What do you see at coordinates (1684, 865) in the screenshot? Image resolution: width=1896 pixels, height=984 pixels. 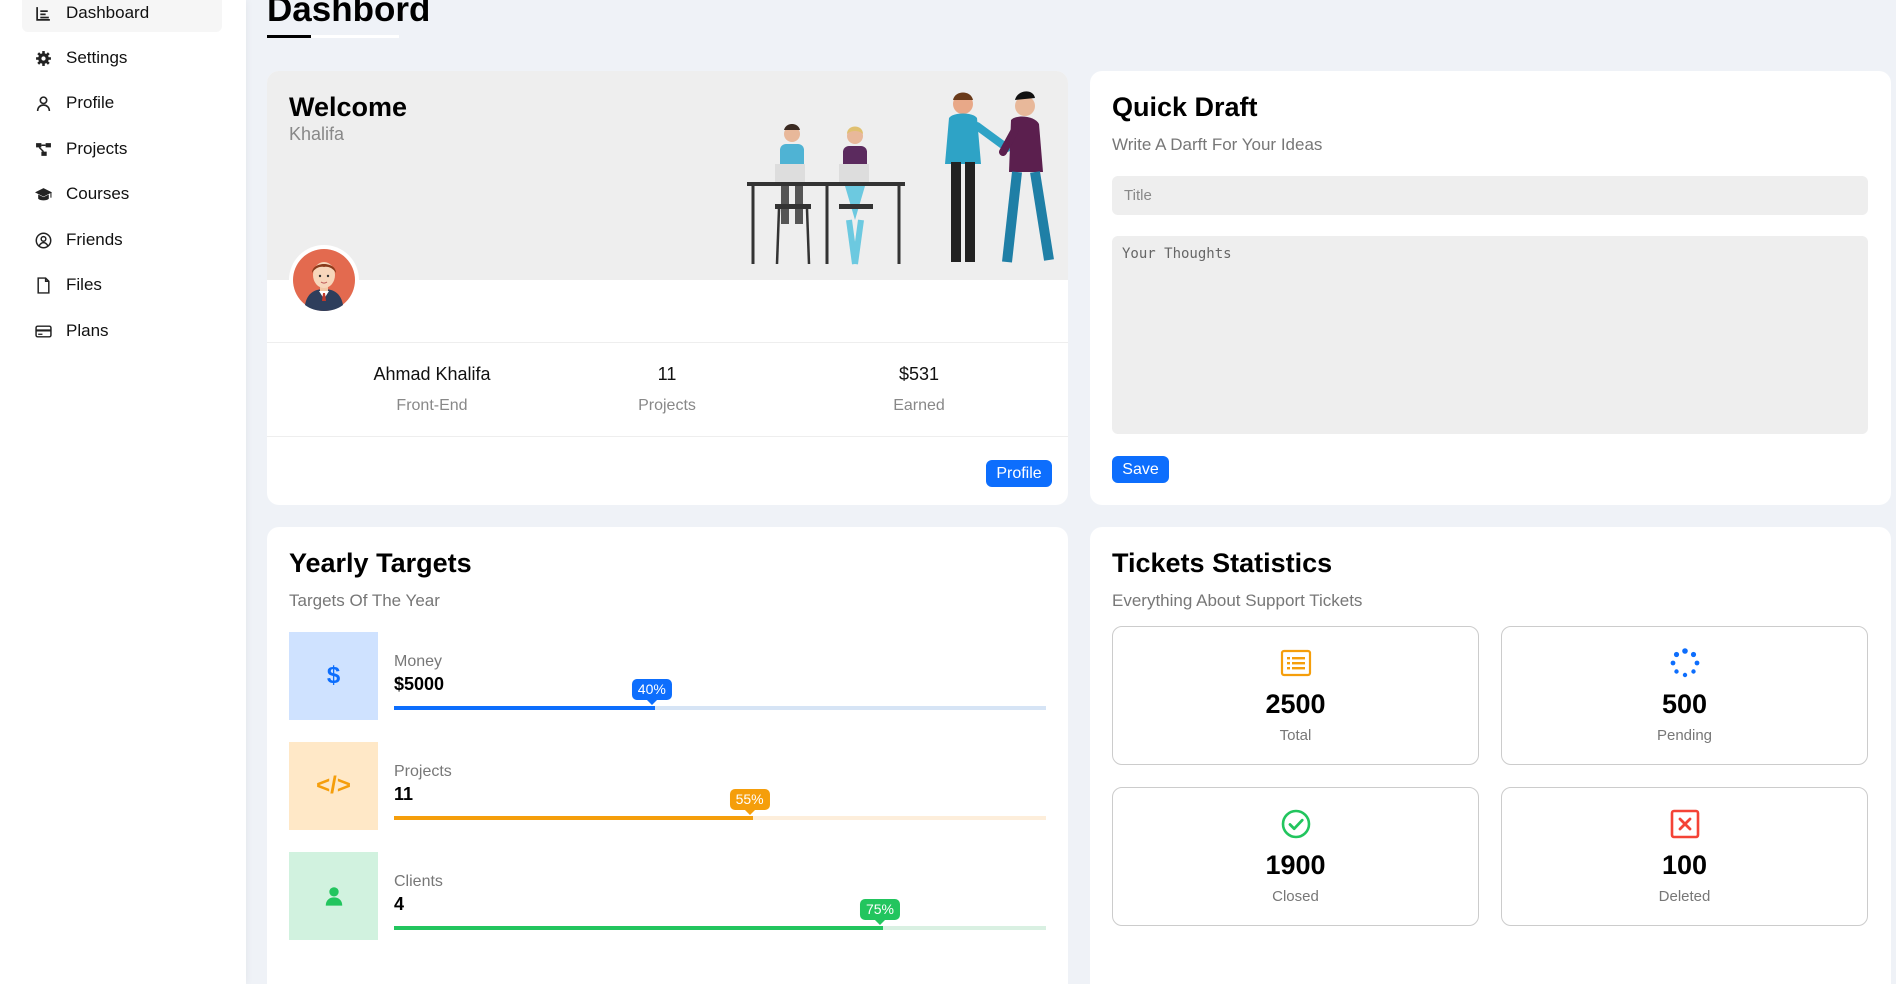 I see `ticket-value: 100` at bounding box center [1684, 865].